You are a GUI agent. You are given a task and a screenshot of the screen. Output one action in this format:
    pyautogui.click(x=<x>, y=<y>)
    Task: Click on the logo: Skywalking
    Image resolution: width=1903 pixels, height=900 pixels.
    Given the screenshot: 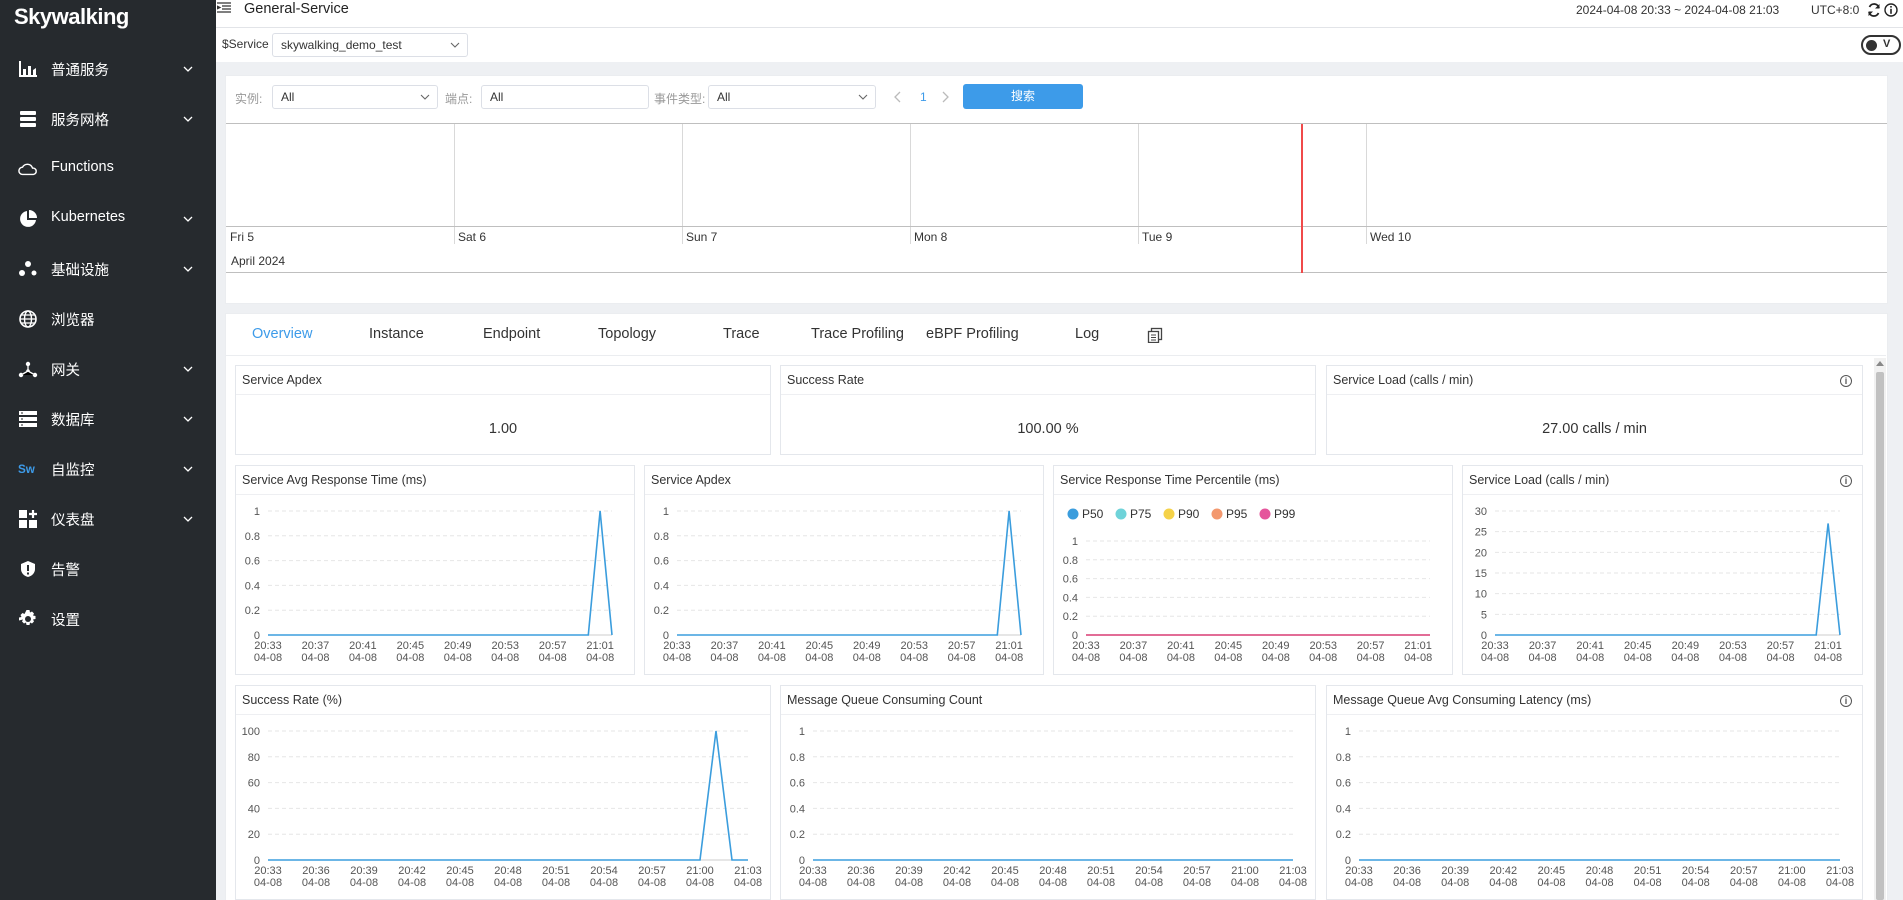 What is the action you would take?
    pyautogui.click(x=71, y=17)
    